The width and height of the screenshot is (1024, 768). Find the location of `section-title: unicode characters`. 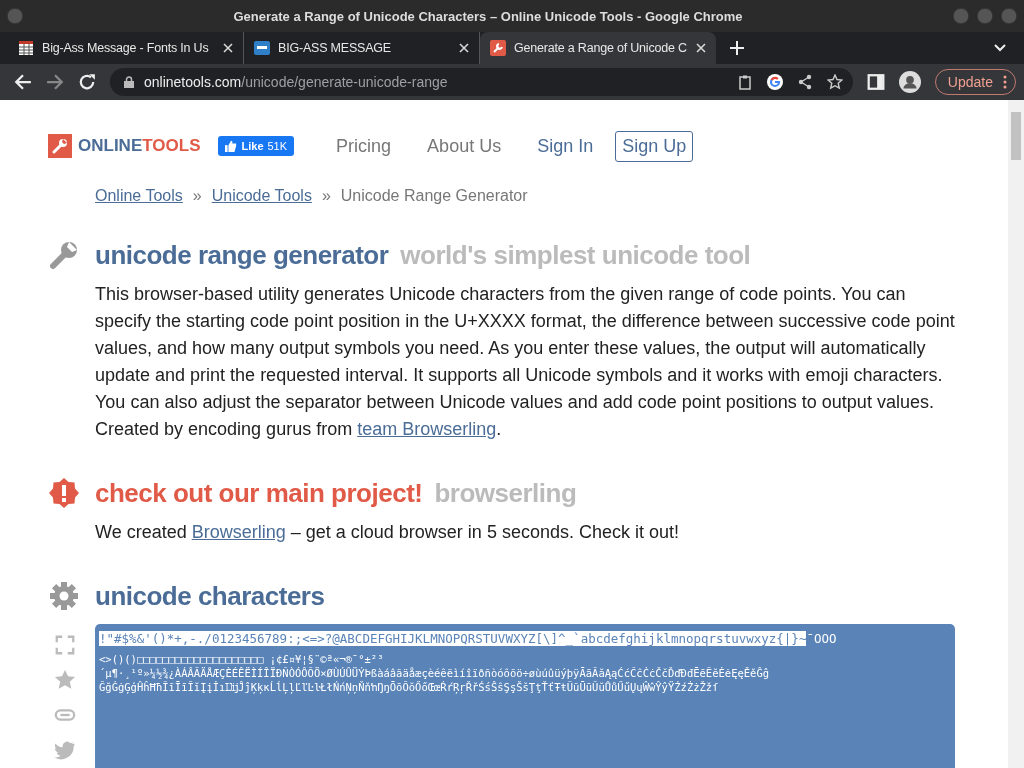

section-title: unicode characters is located at coordinates (210, 596).